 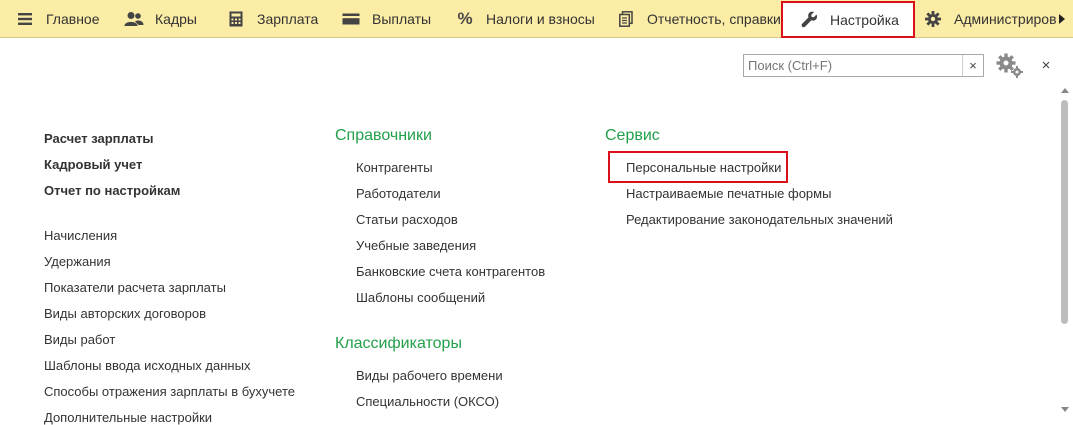 I want to click on clear-icon: ×, so click(x=973, y=65).